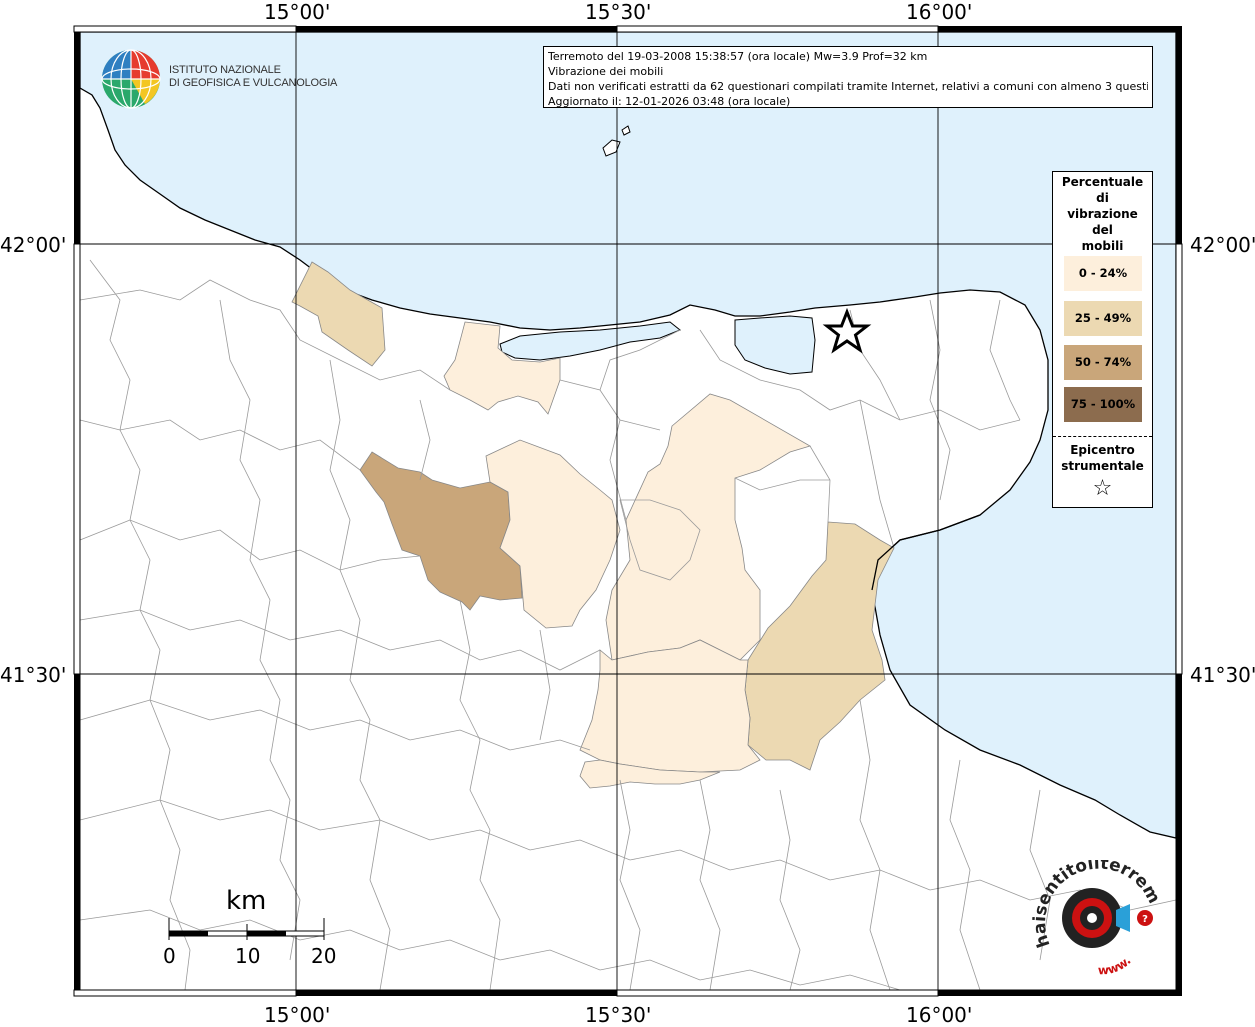 This screenshot has height=1027, width=1255. I want to click on info-line-parameter: Vibrazione dei mobili, so click(606, 71).